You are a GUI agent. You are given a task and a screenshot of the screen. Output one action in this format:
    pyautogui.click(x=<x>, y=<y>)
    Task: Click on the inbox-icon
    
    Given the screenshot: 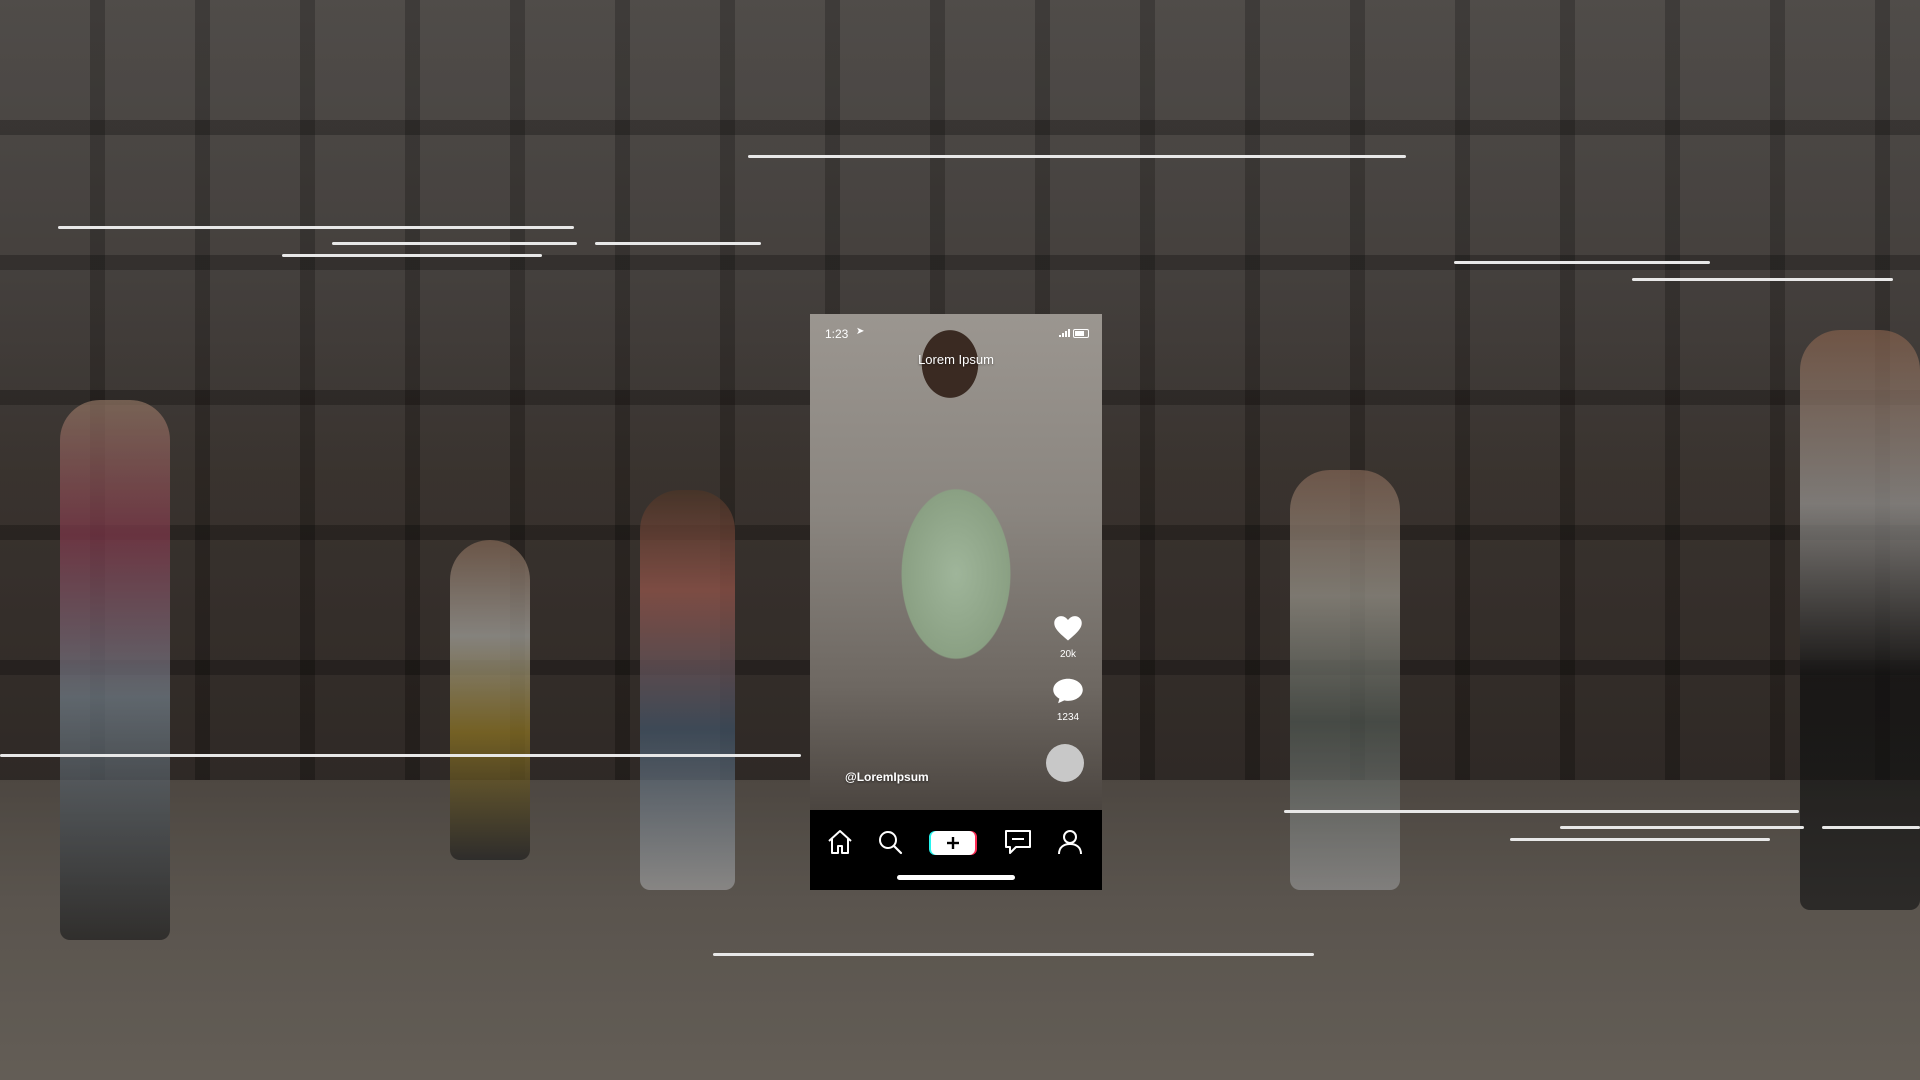 What is the action you would take?
    pyautogui.click(x=1018, y=842)
    